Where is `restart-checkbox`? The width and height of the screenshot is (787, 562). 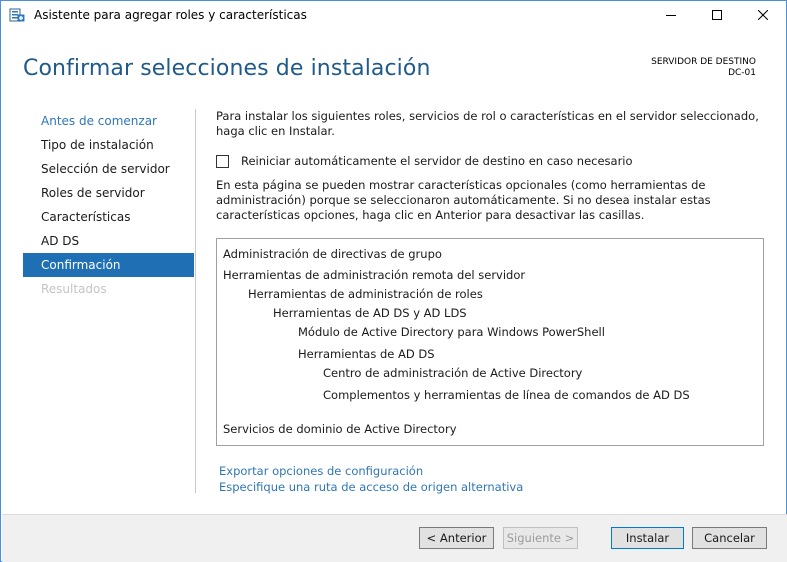
restart-checkbox is located at coordinates (222, 161).